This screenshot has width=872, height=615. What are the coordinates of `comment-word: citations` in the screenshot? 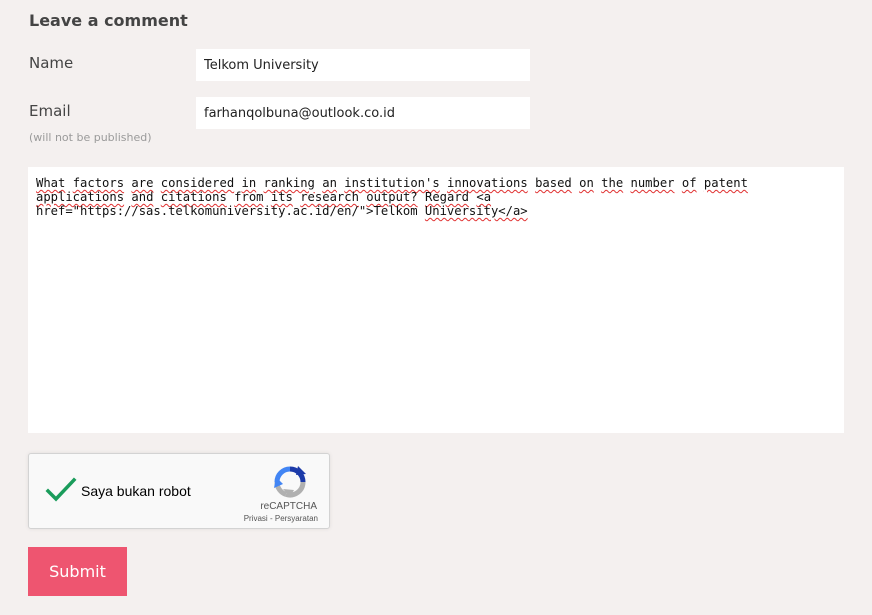 It's located at (193, 197).